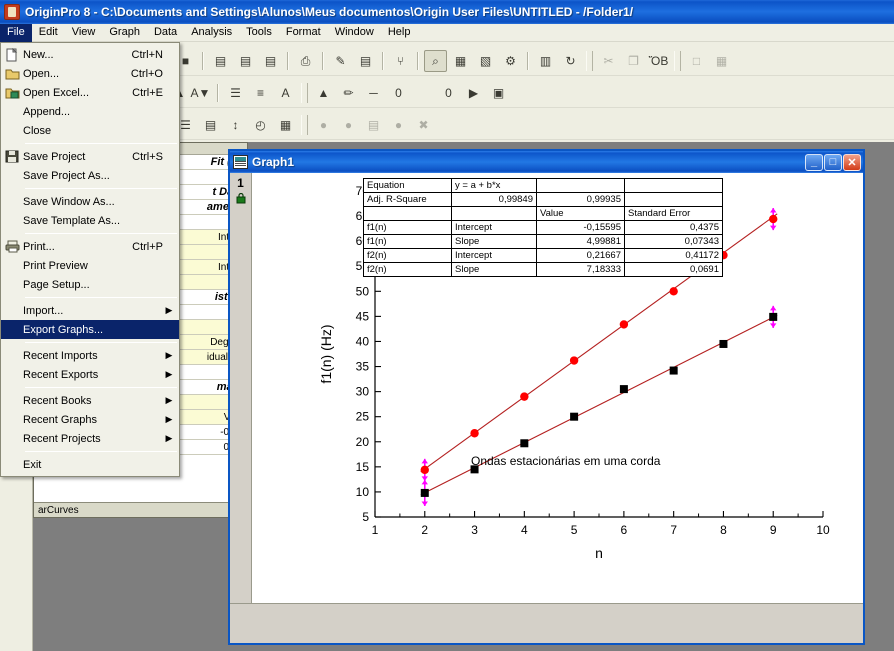 This screenshot has width=894, height=651. What do you see at coordinates (305, 61) in the screenshot?
I see `print-button: ⎙` at bounding box center [305, 61].